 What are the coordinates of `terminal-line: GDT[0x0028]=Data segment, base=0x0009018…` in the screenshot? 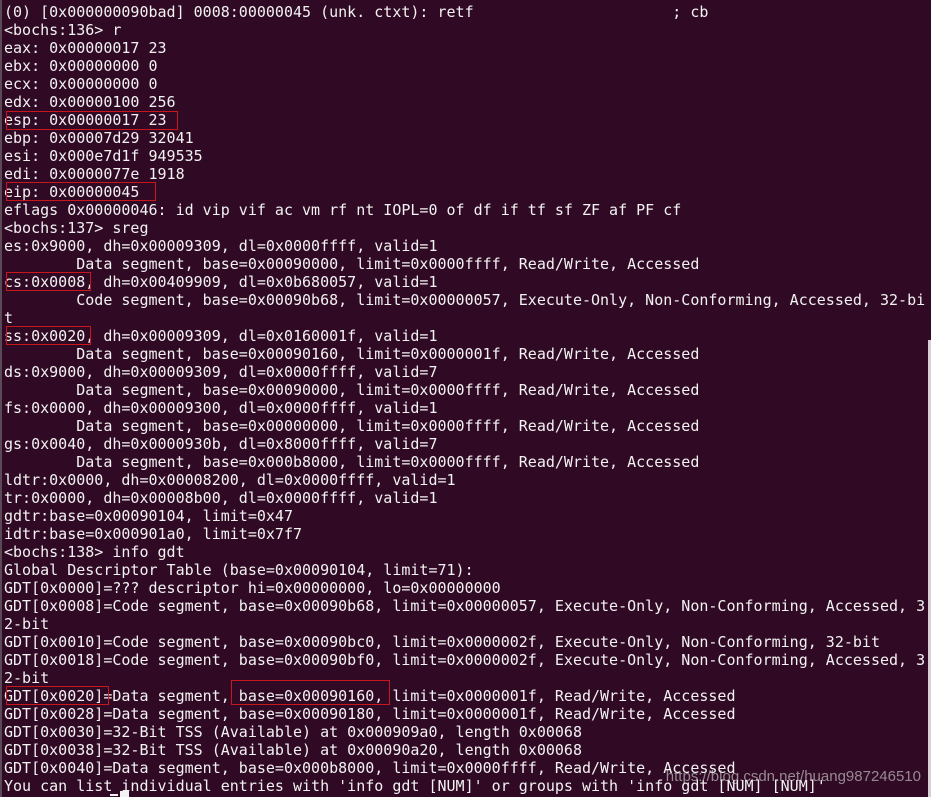 It's located at (370, 714).